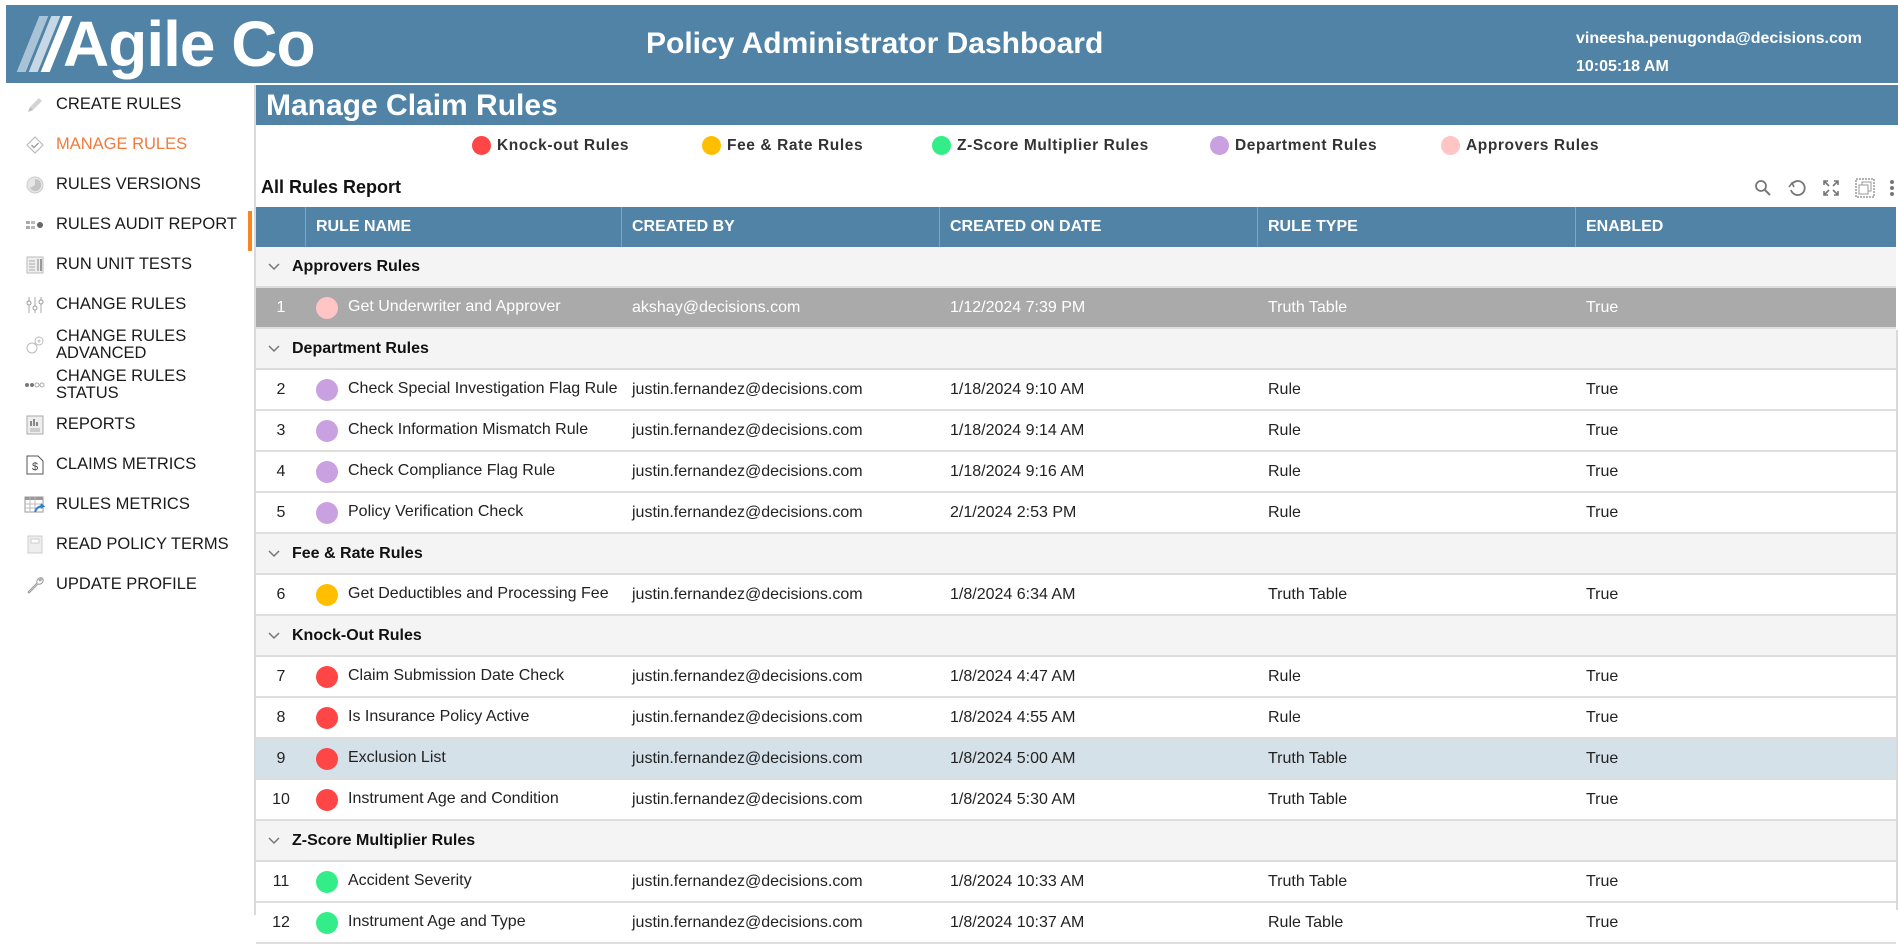 The width and height of the screenshot is (1898, 944). Describe the element at coordinates (397, 758) in the screenshot. I see `rule-name: Exclusion List` at that location.